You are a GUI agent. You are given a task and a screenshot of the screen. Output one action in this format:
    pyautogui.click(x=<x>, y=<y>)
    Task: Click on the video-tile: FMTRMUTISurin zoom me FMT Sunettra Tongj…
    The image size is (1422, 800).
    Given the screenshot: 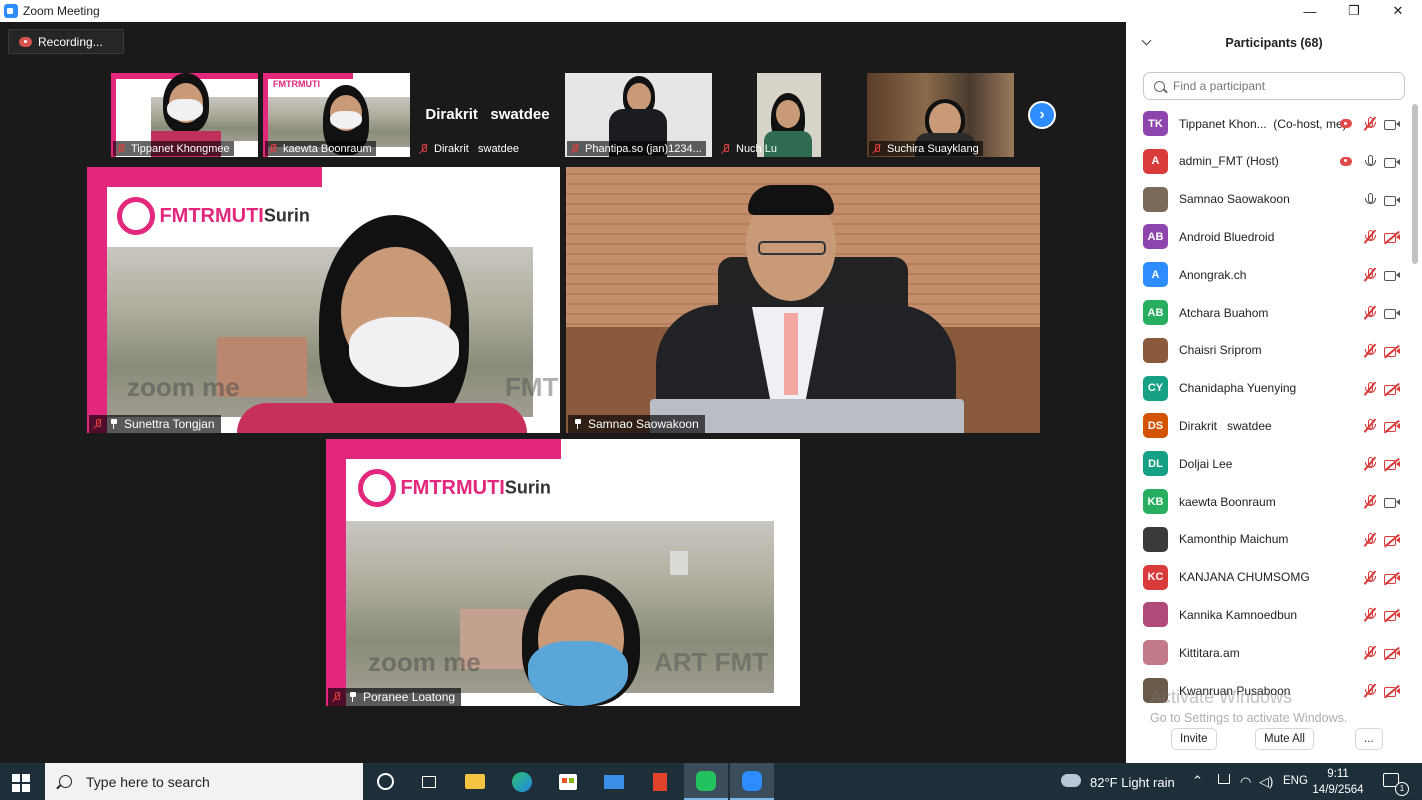 What is the action you would take?
    pyautogui.click(x=323, y=300)
    